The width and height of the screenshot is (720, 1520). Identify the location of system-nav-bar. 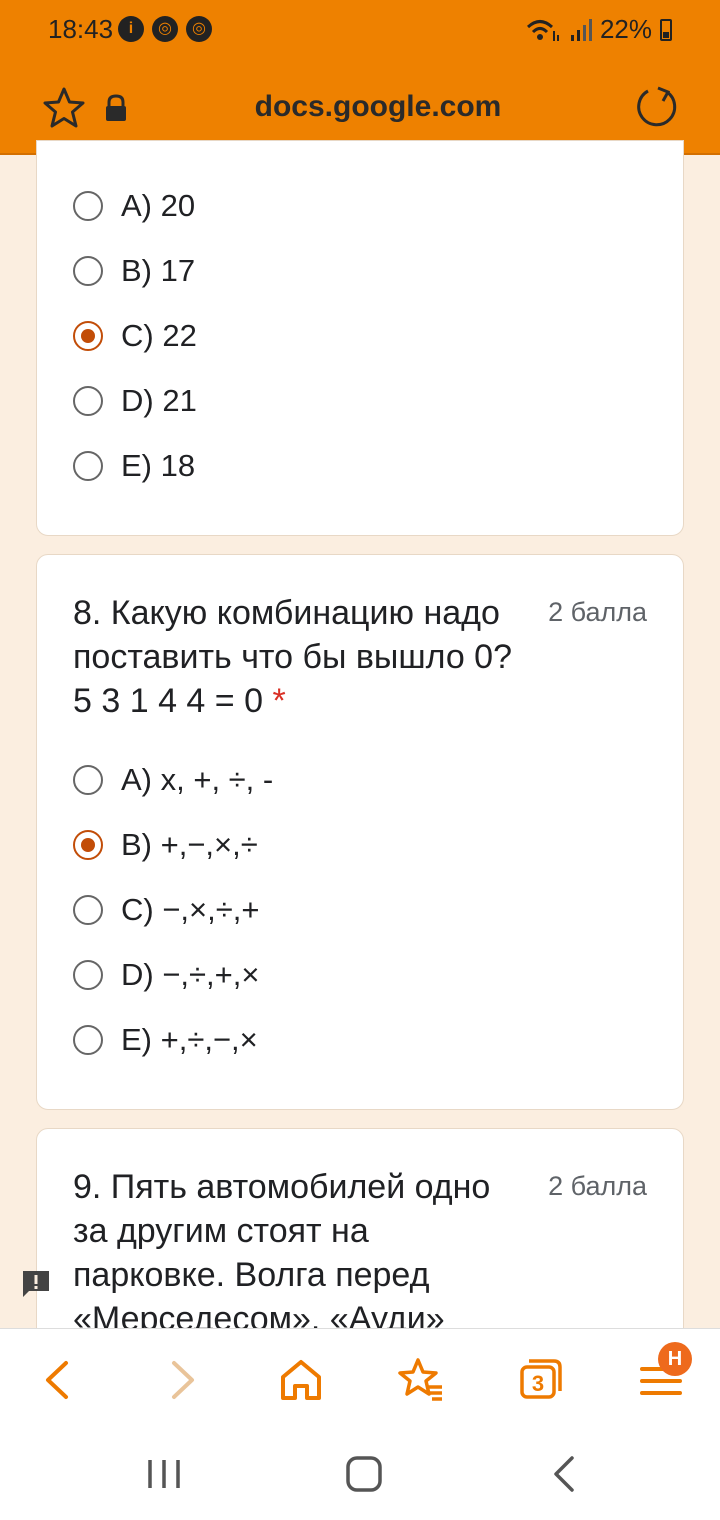
(360, 1472).